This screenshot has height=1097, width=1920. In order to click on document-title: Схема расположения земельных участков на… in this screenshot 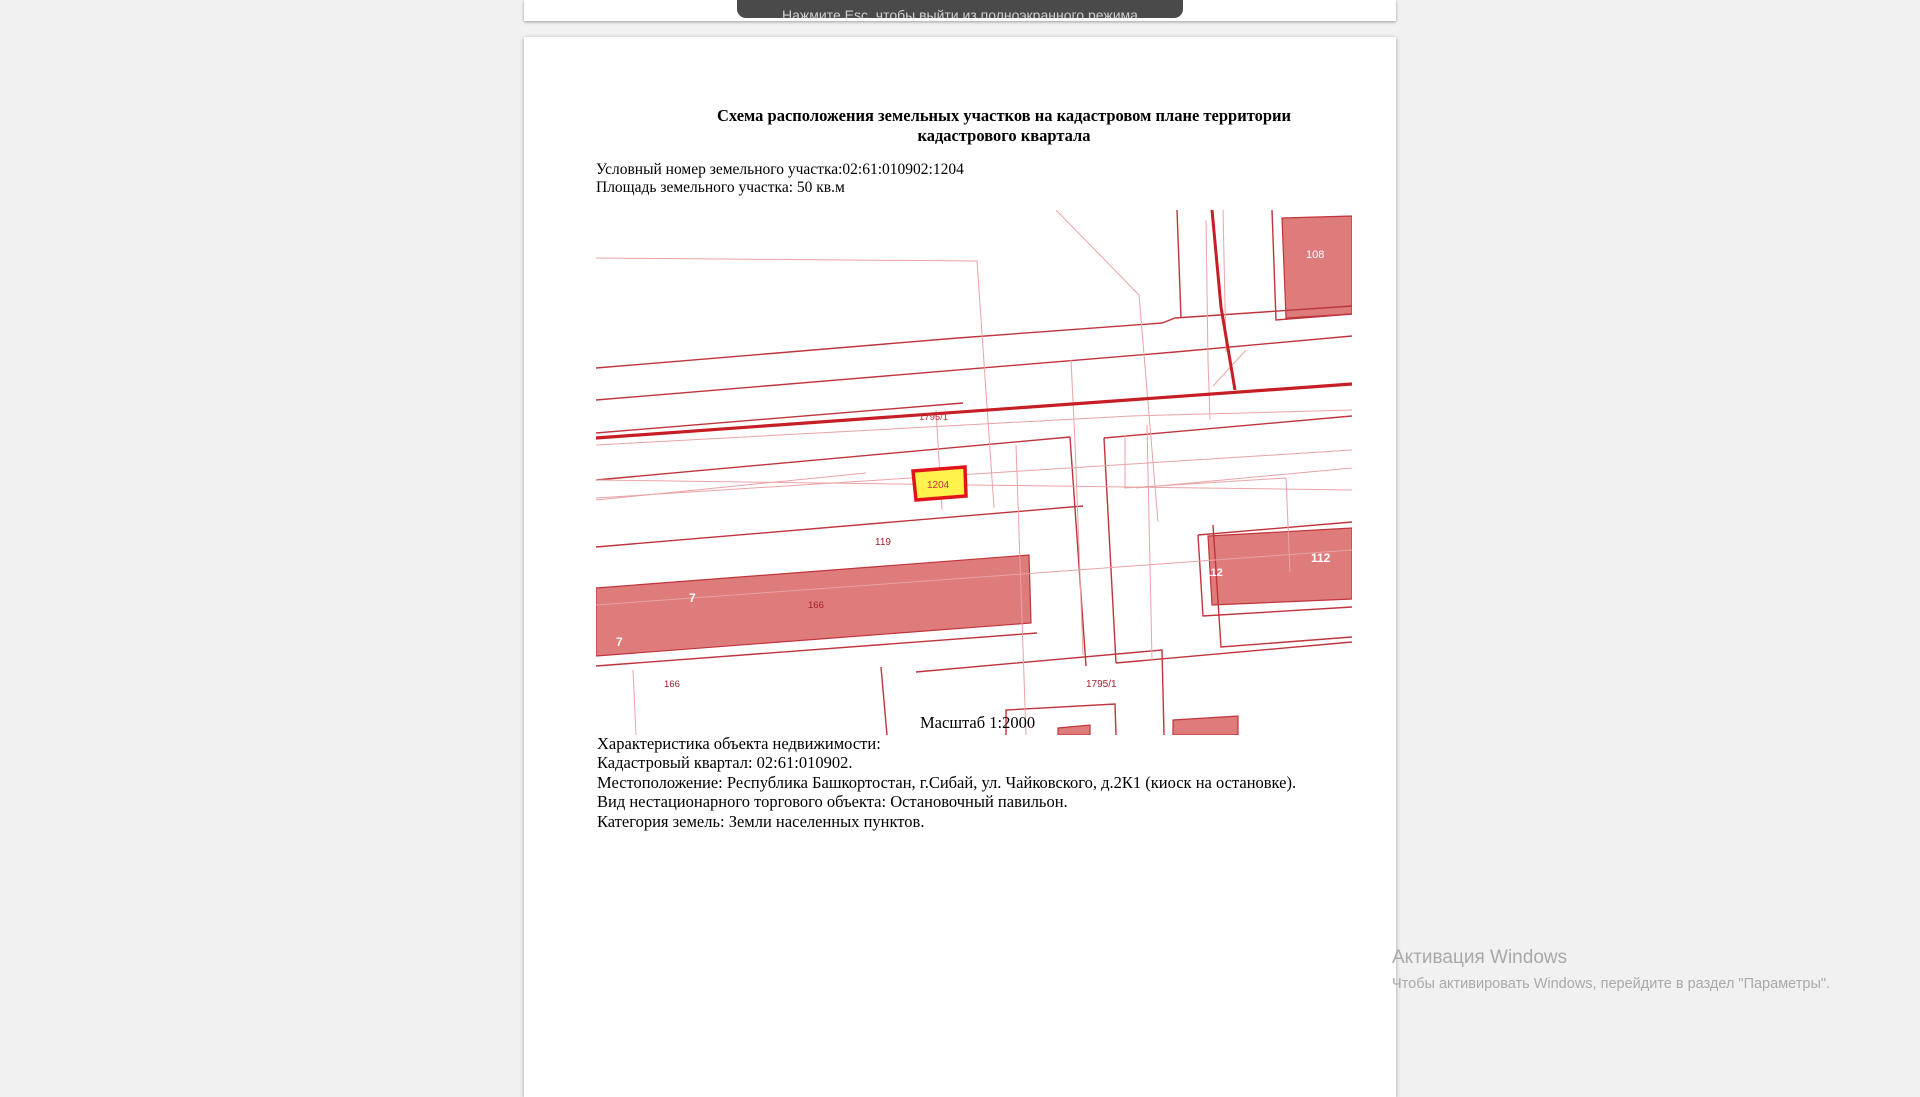, I will do `click(1004, 126)`.